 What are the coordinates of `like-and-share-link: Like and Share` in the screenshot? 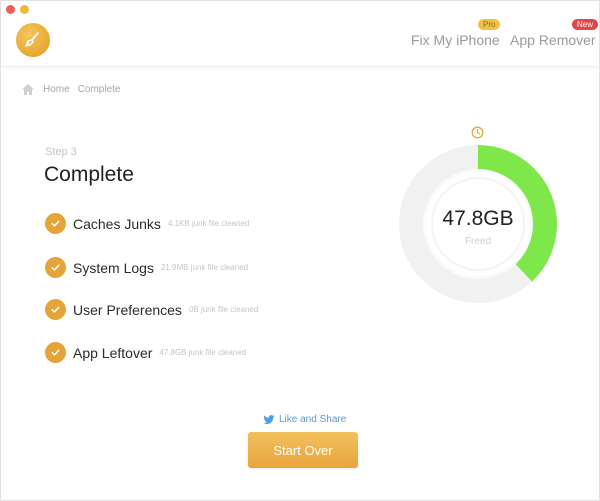 It's located at (304, 419).